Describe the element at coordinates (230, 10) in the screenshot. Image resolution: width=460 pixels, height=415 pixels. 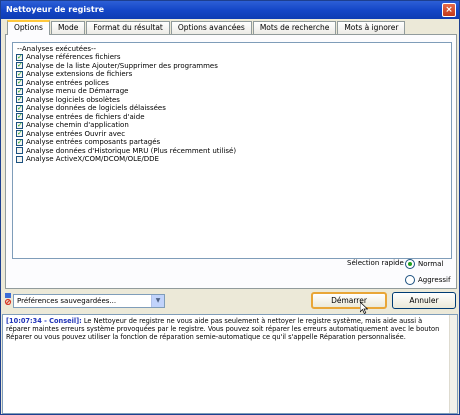
I see `title-bar: Nettoyeur de registre ×` at that location.